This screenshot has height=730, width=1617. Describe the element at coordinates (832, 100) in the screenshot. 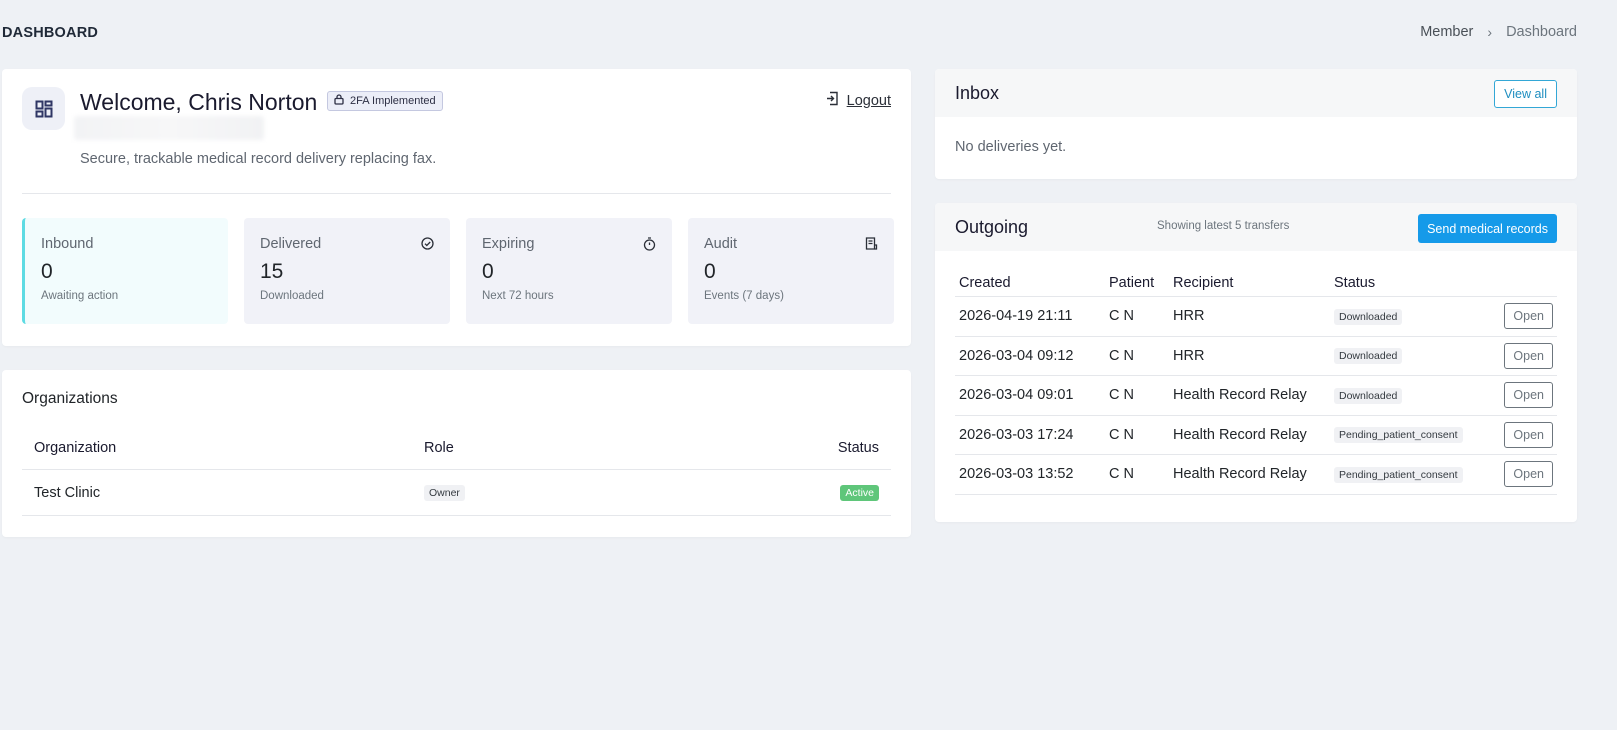

I see `logout-icon` at that location.